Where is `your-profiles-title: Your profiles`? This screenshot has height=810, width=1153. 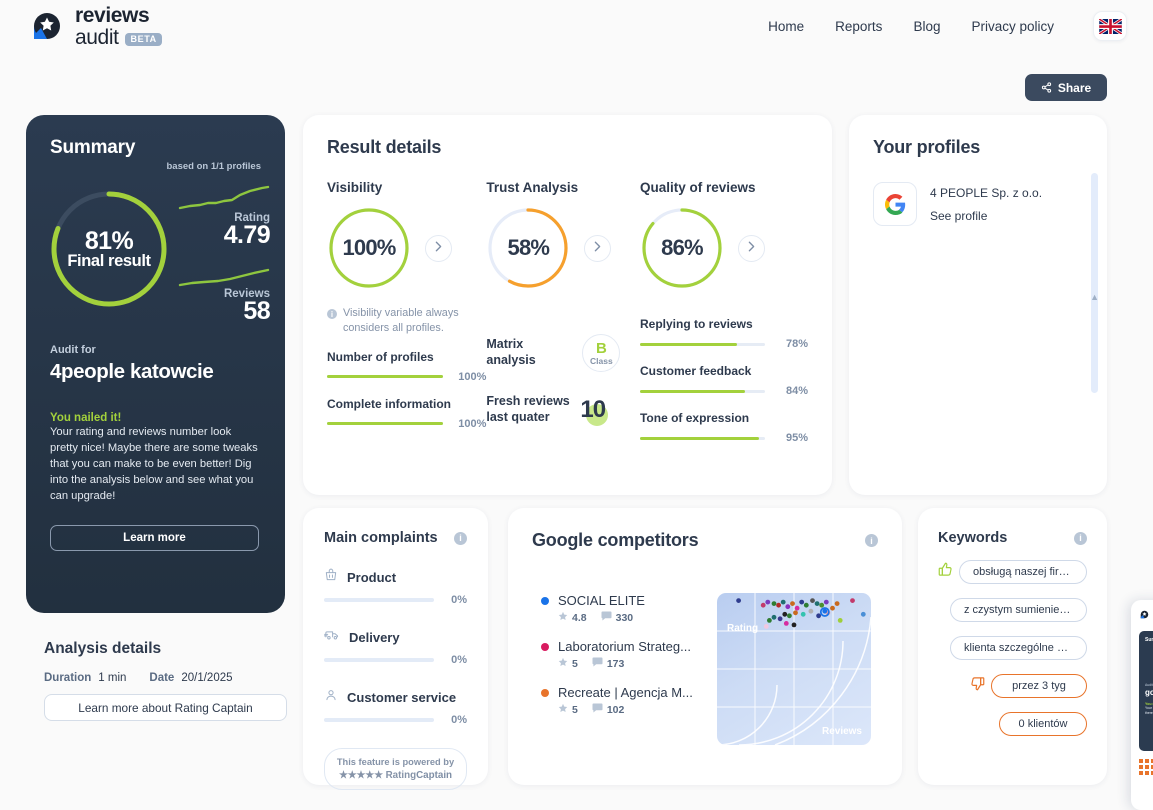
your-profiles-title: Your profiles is located at coordinates (927, 147).